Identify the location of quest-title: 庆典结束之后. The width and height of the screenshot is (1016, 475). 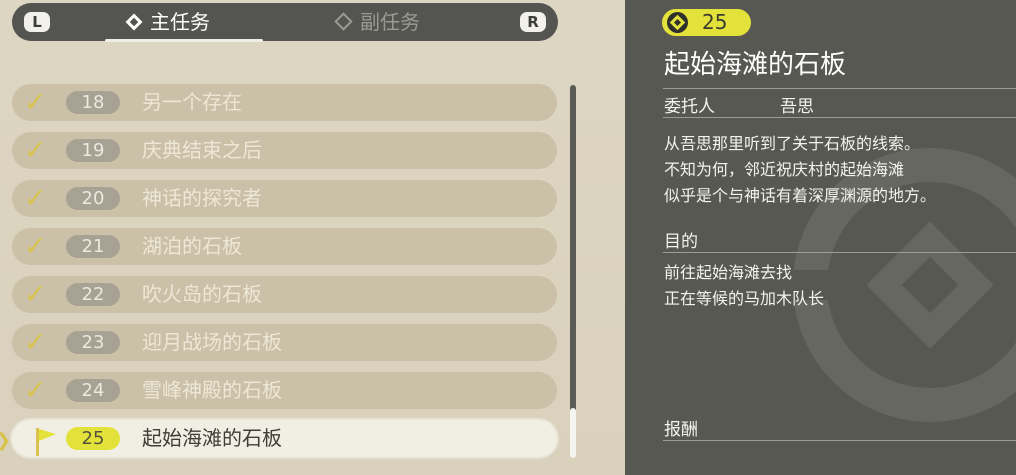
(202, 150).